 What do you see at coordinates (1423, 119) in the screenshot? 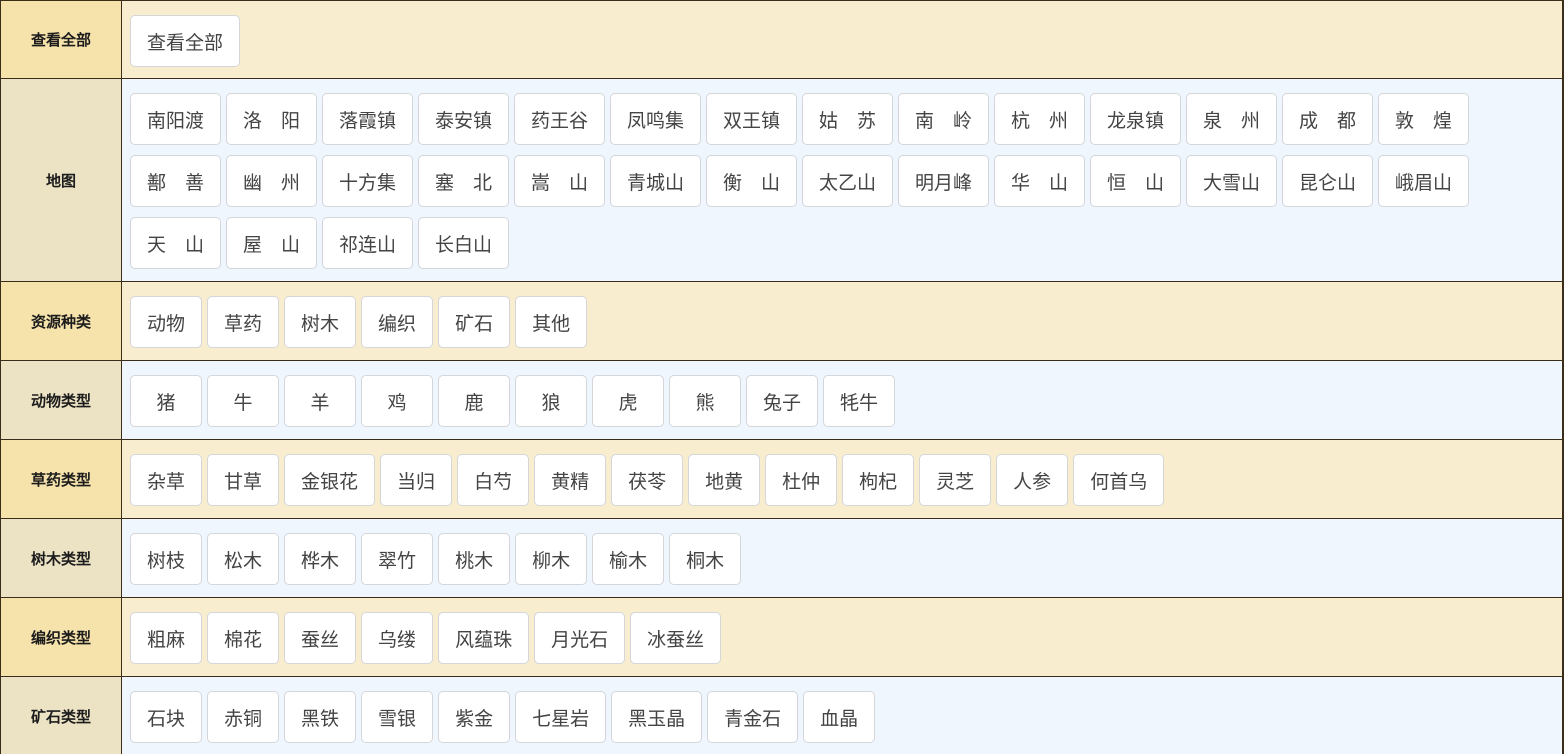
I see `filter-option-button: 敦 煌` at bounding box center [1423, 119].